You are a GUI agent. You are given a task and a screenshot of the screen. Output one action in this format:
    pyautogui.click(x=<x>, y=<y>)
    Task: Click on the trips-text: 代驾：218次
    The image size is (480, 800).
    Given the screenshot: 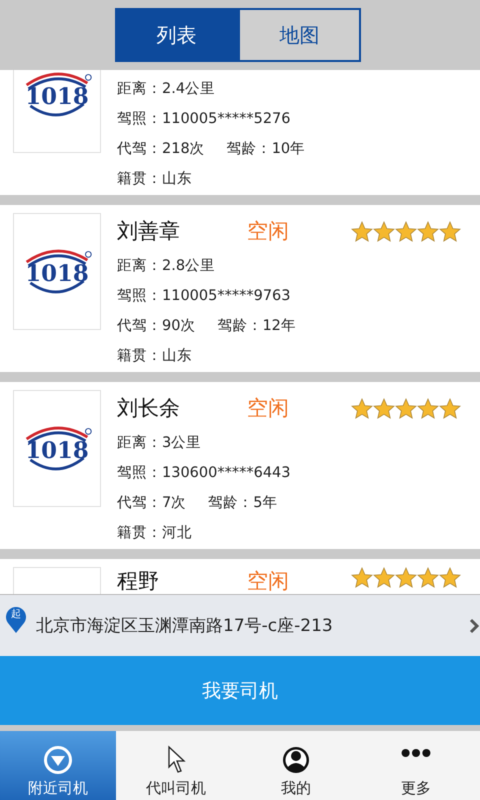 What is the action you would take?
    pyautogui.click(x=161, y=149)
    